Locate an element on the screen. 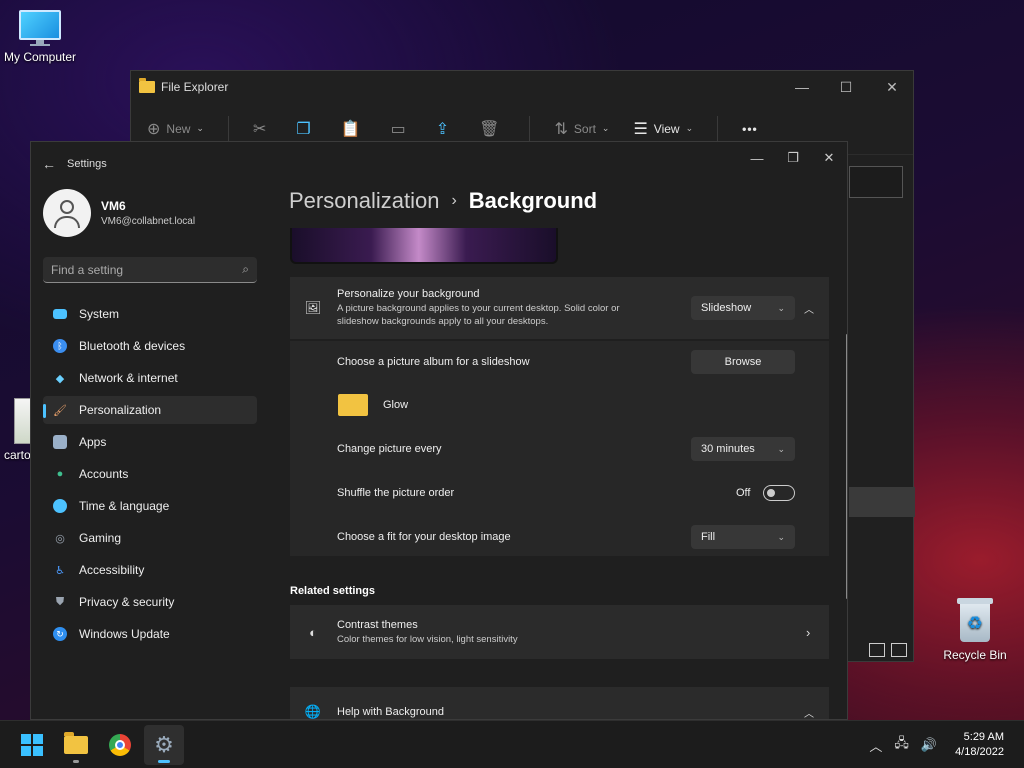 The width and height of the screenshot is (1024, 768). sidebar-item-bluetooth: ᛒ Bluetooth & devices is located at coordinates (150, 346).